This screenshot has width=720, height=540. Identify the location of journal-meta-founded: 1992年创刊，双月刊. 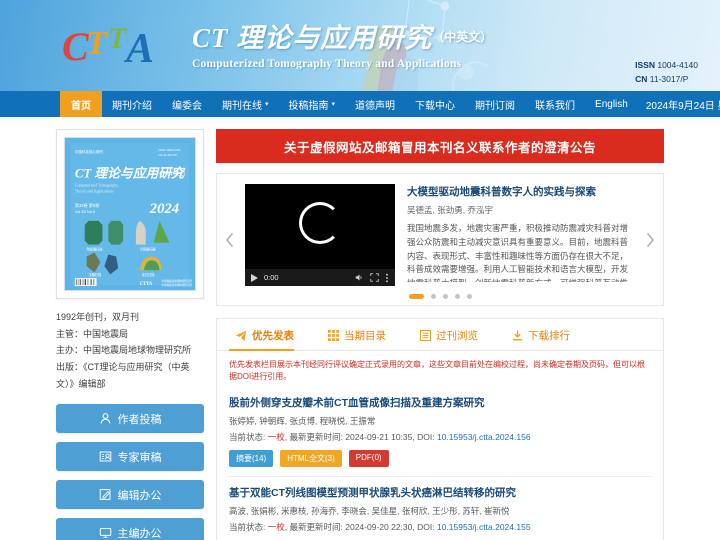
(98, 317).